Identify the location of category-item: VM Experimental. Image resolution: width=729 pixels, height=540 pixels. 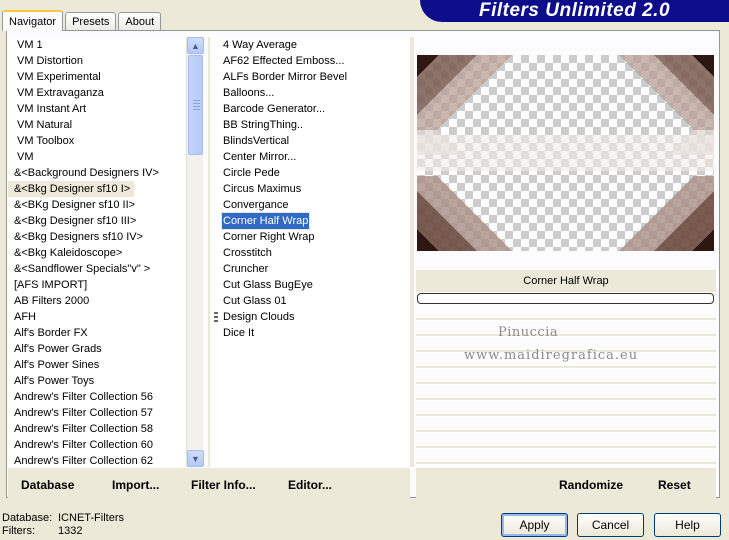
(105, 77).